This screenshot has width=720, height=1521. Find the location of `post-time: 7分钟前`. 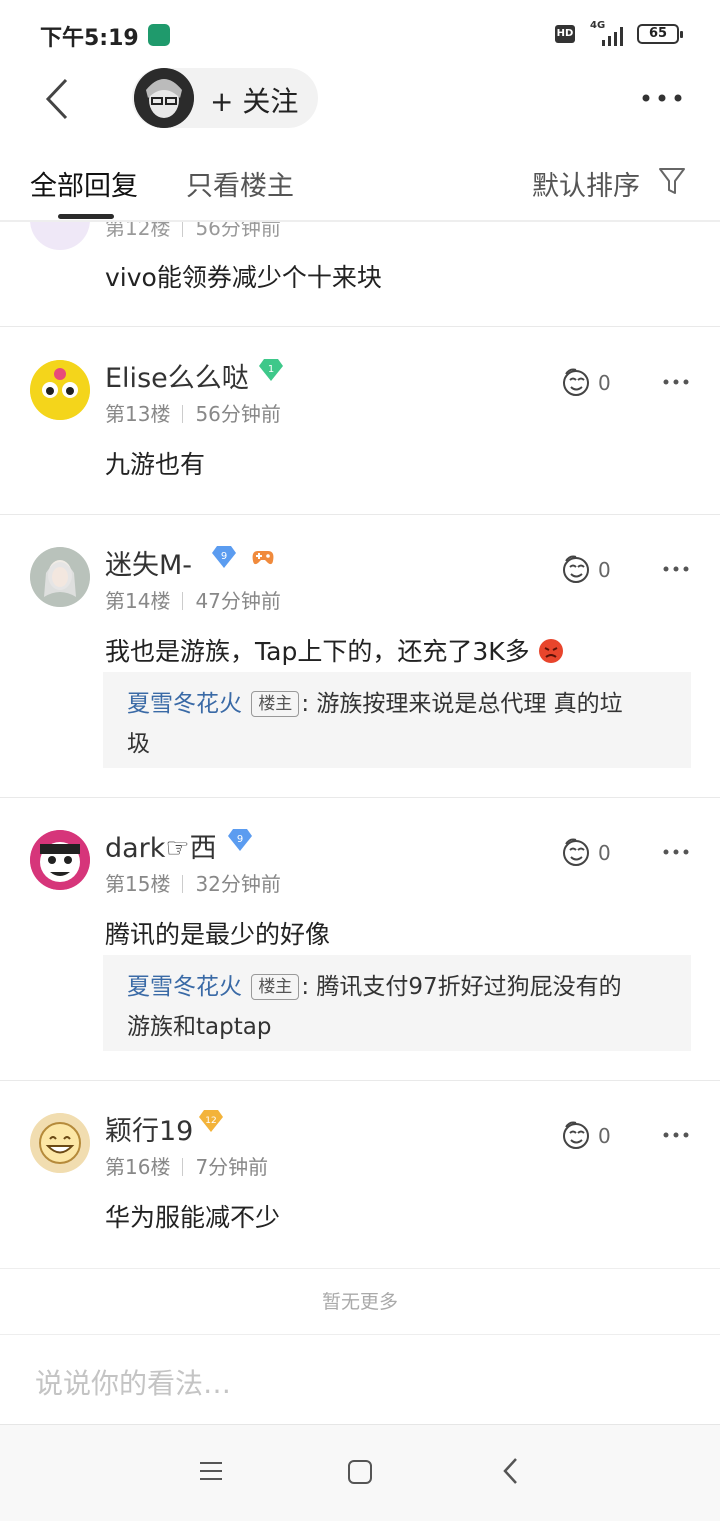

post-time: 7分钟前 is located at coordinates (232, 1167).